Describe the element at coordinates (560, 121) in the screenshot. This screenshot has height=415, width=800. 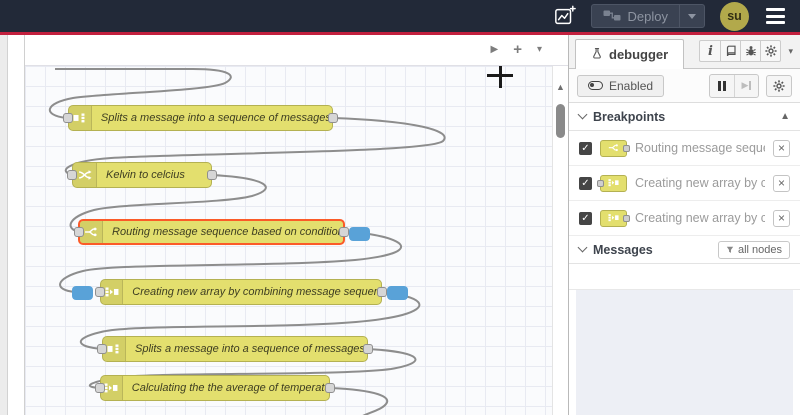
I see `scrollbar-thumb` at that location.